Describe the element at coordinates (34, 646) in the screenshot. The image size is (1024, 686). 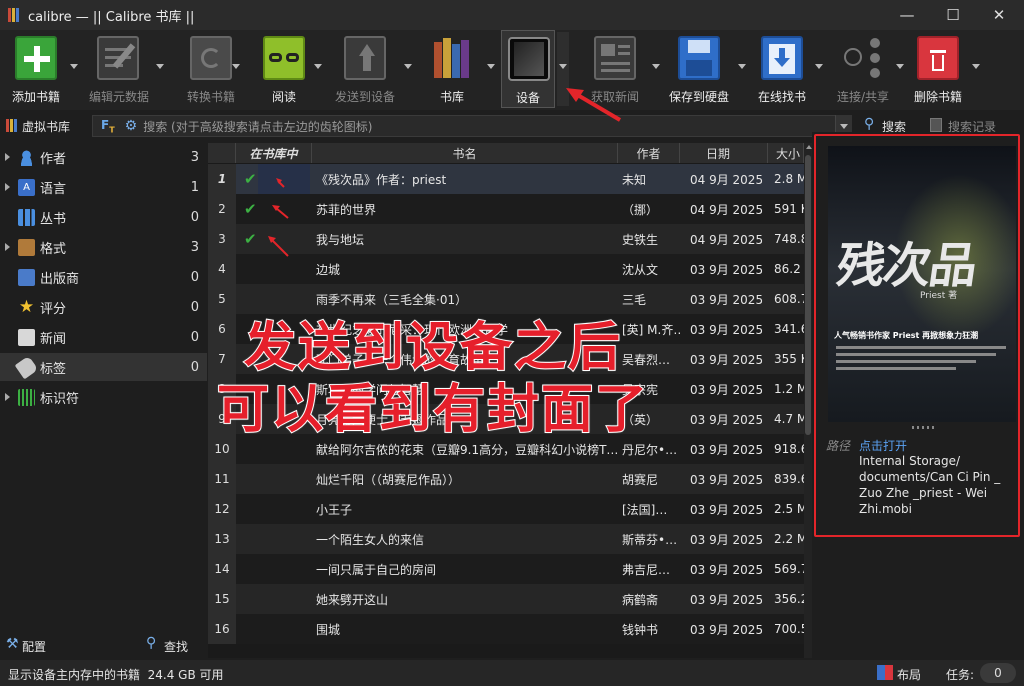
I see `configure-button: 配置` at that location.